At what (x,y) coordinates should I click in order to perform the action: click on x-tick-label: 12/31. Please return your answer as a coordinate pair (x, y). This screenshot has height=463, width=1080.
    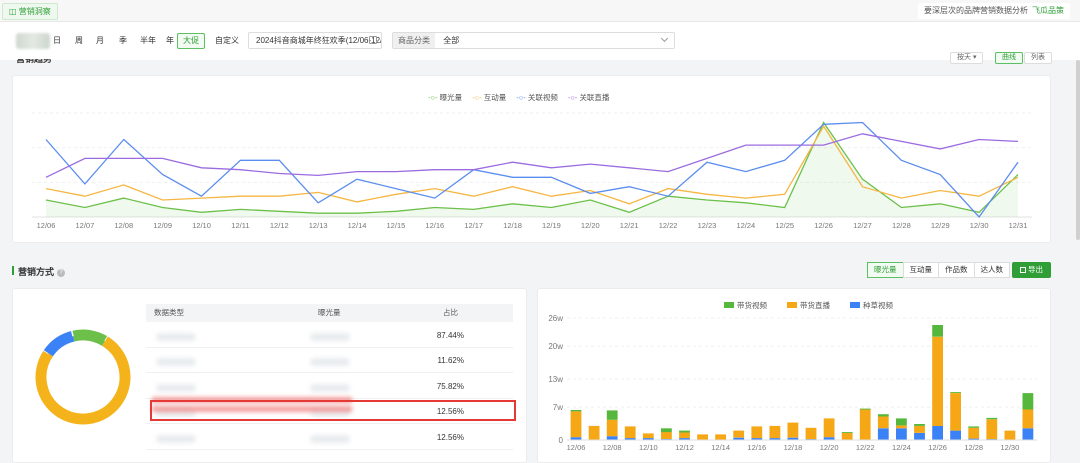
    Looking at the image, I should click on (1018, 225).